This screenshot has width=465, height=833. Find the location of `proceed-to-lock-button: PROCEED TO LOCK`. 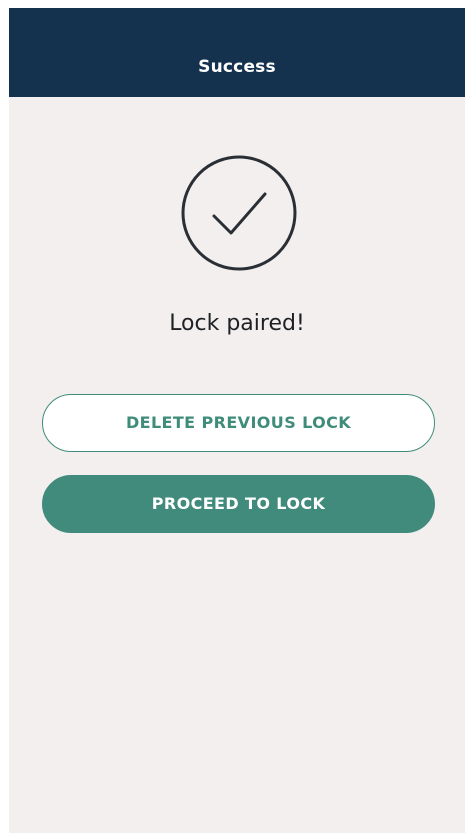

proceed-to-lock-button: PROCEED TO LOCK is located at coordinates (238, 504).